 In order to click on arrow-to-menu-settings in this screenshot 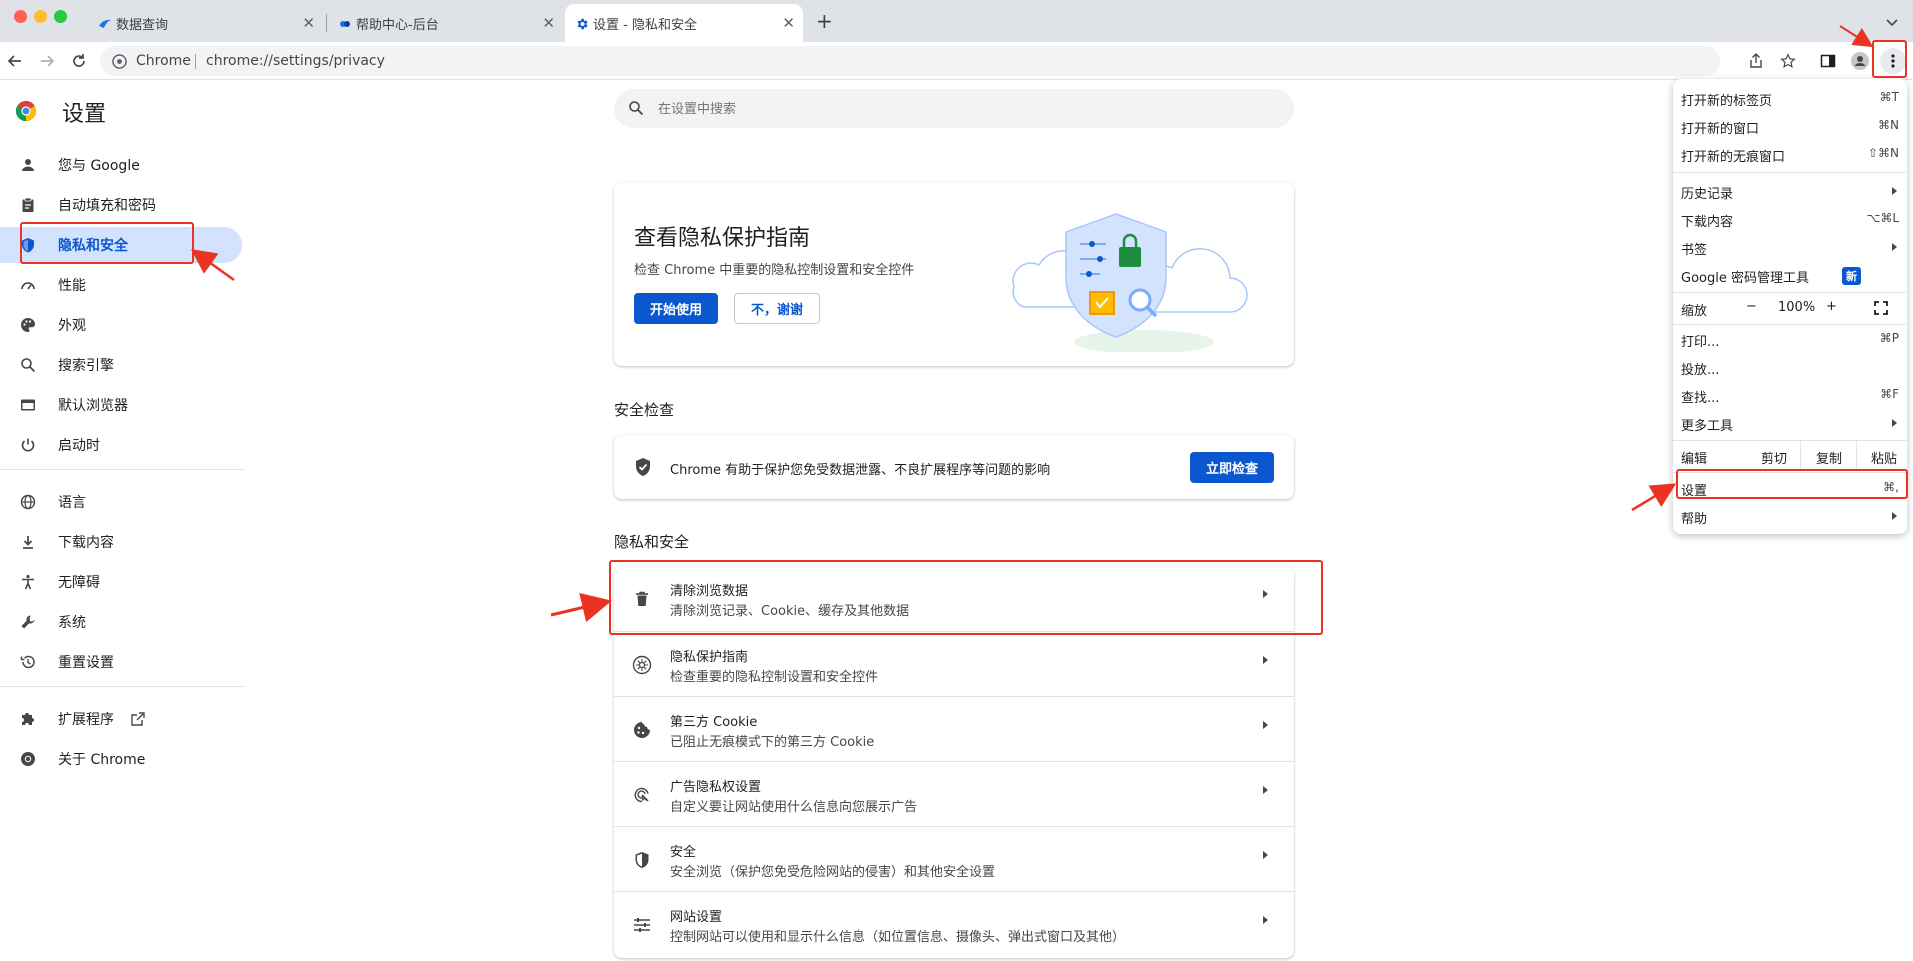, I will do `click(1654, 497)`.